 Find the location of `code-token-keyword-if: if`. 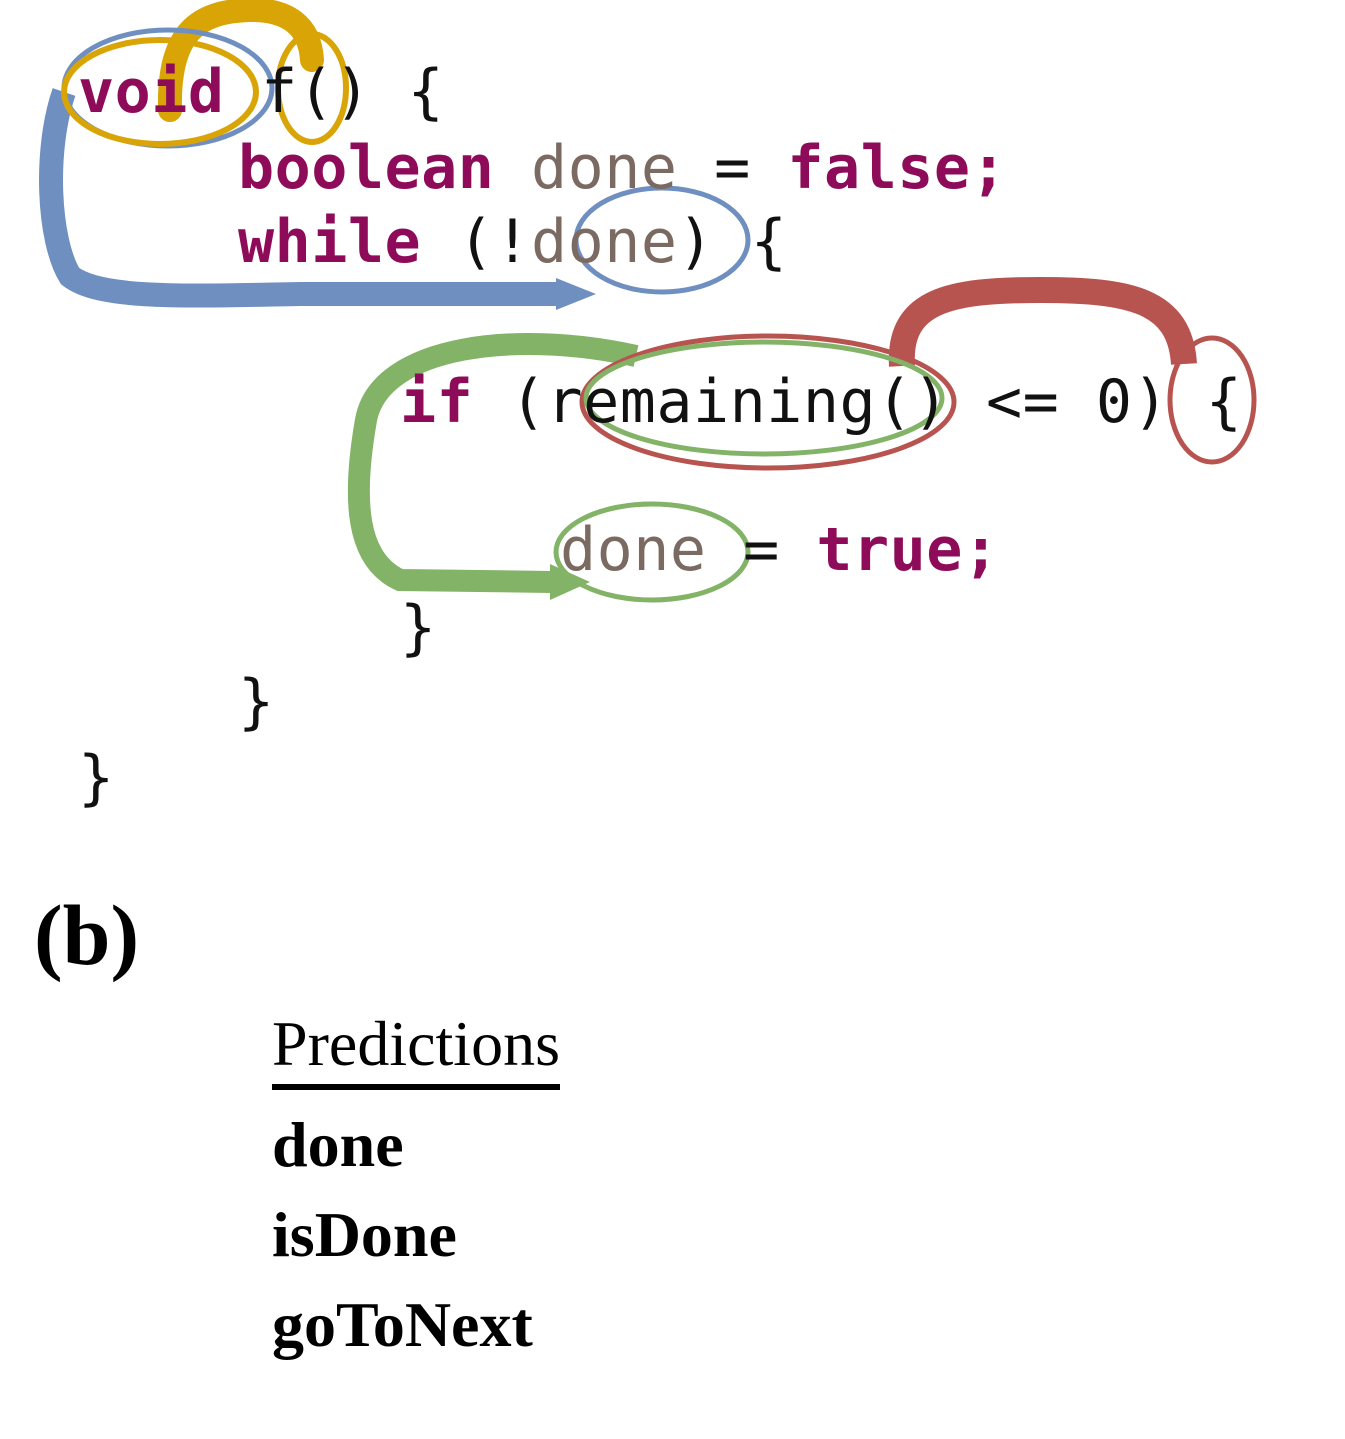

code-token-keyword-if: if is located at coordinates (437, 402).